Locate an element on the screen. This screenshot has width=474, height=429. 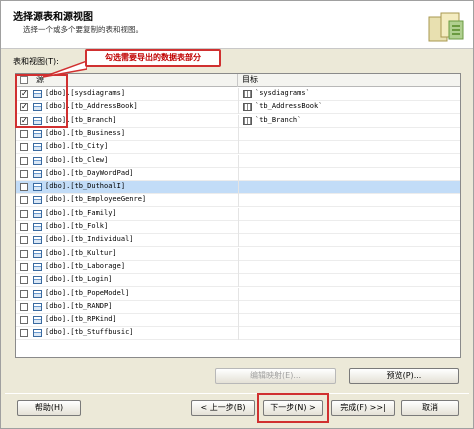
table-row: ✓ [dbo].[sysdiagrams] `sysdiagrams` is located at coordinates (238, 94).